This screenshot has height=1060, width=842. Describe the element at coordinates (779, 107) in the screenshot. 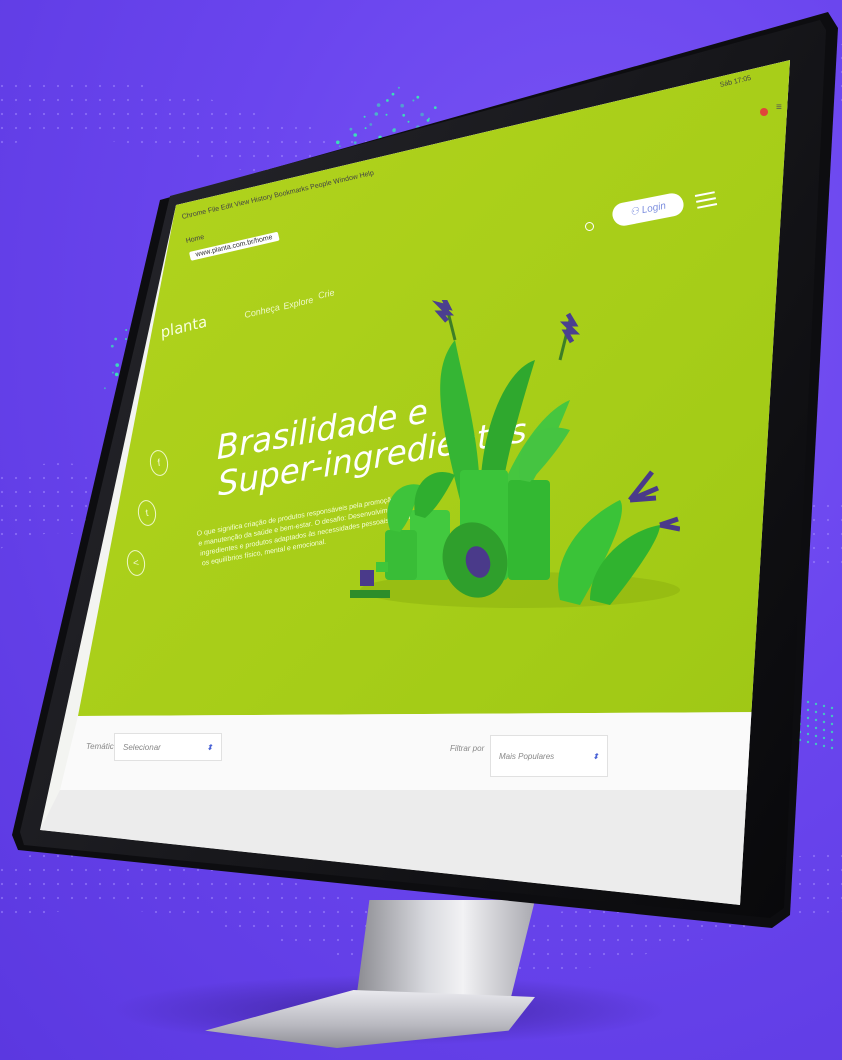

I see `browser-menu-icon: ≡` at that location.